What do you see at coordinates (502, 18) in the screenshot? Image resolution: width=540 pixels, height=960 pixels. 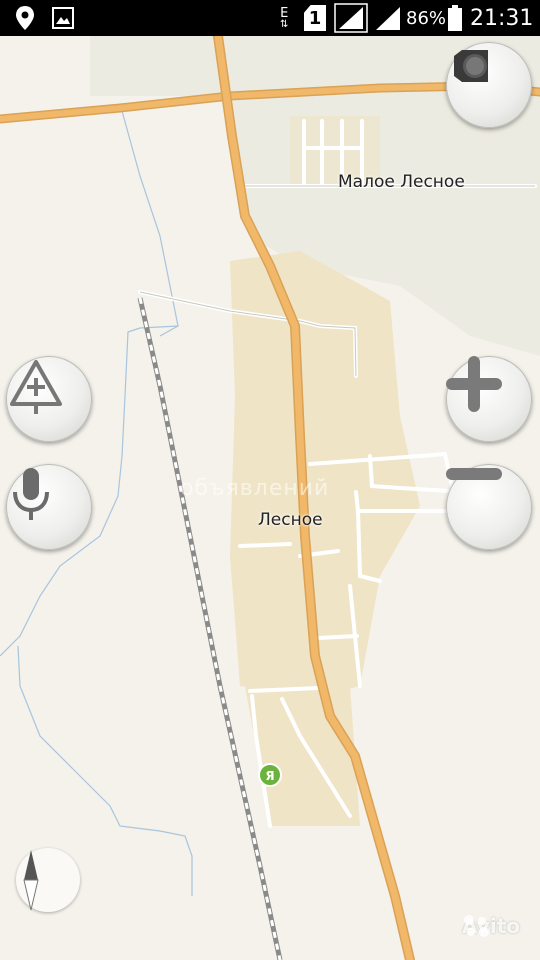 I see `clock: 21:31` at bounding box center [502, 18].